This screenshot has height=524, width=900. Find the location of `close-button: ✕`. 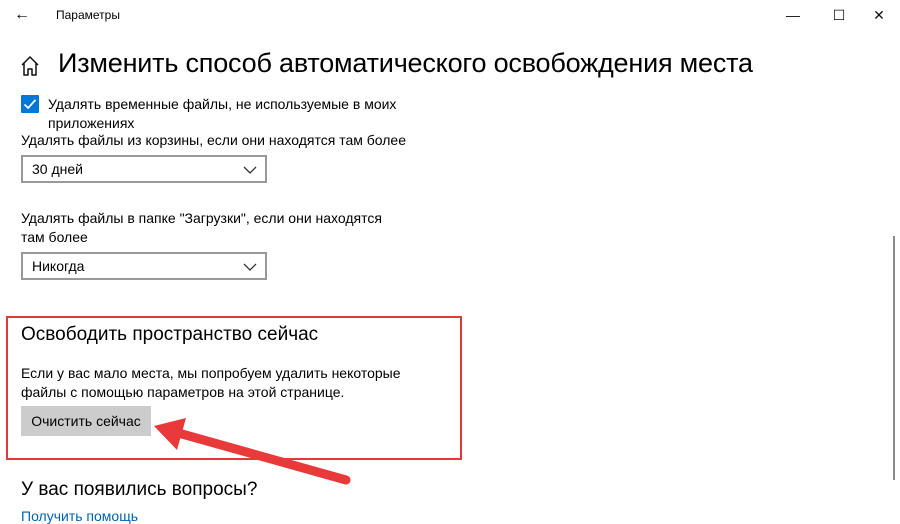

close-button: ✕ is located at coordinates (878, 15).